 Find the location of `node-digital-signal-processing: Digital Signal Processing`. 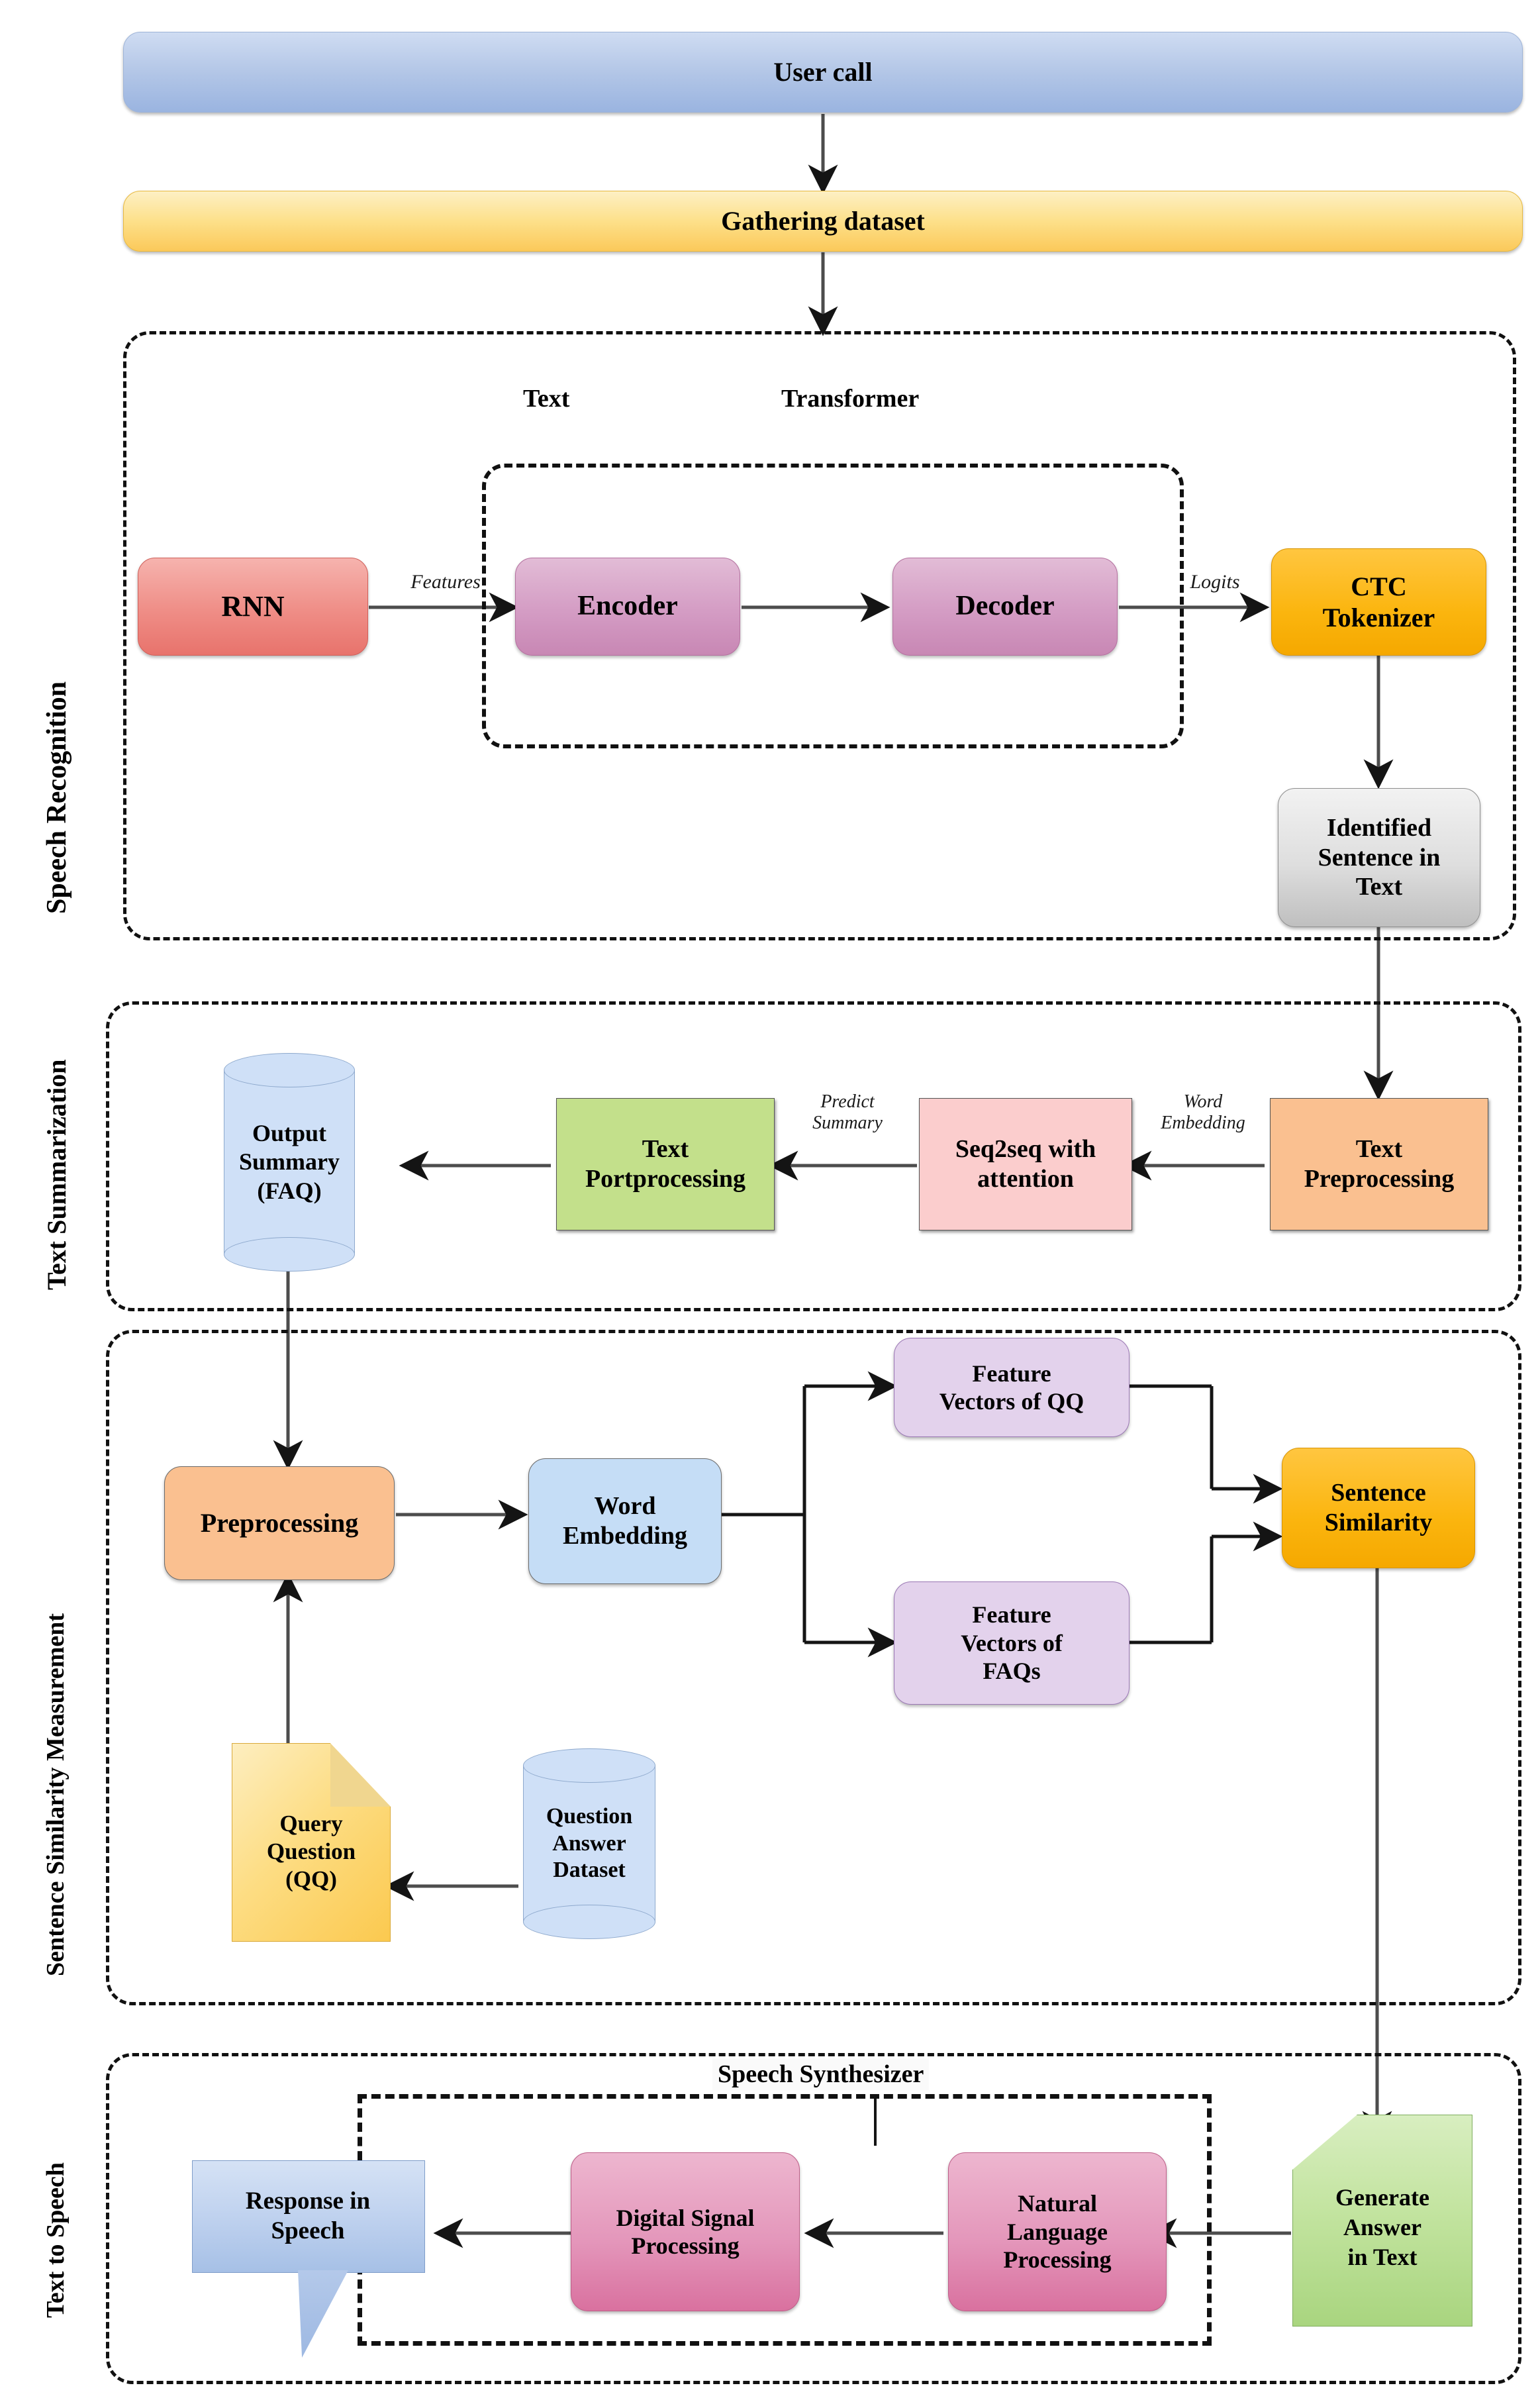

node-digital-signal-processing: Digital Signal Processing is located at coordinates (686, 2231).